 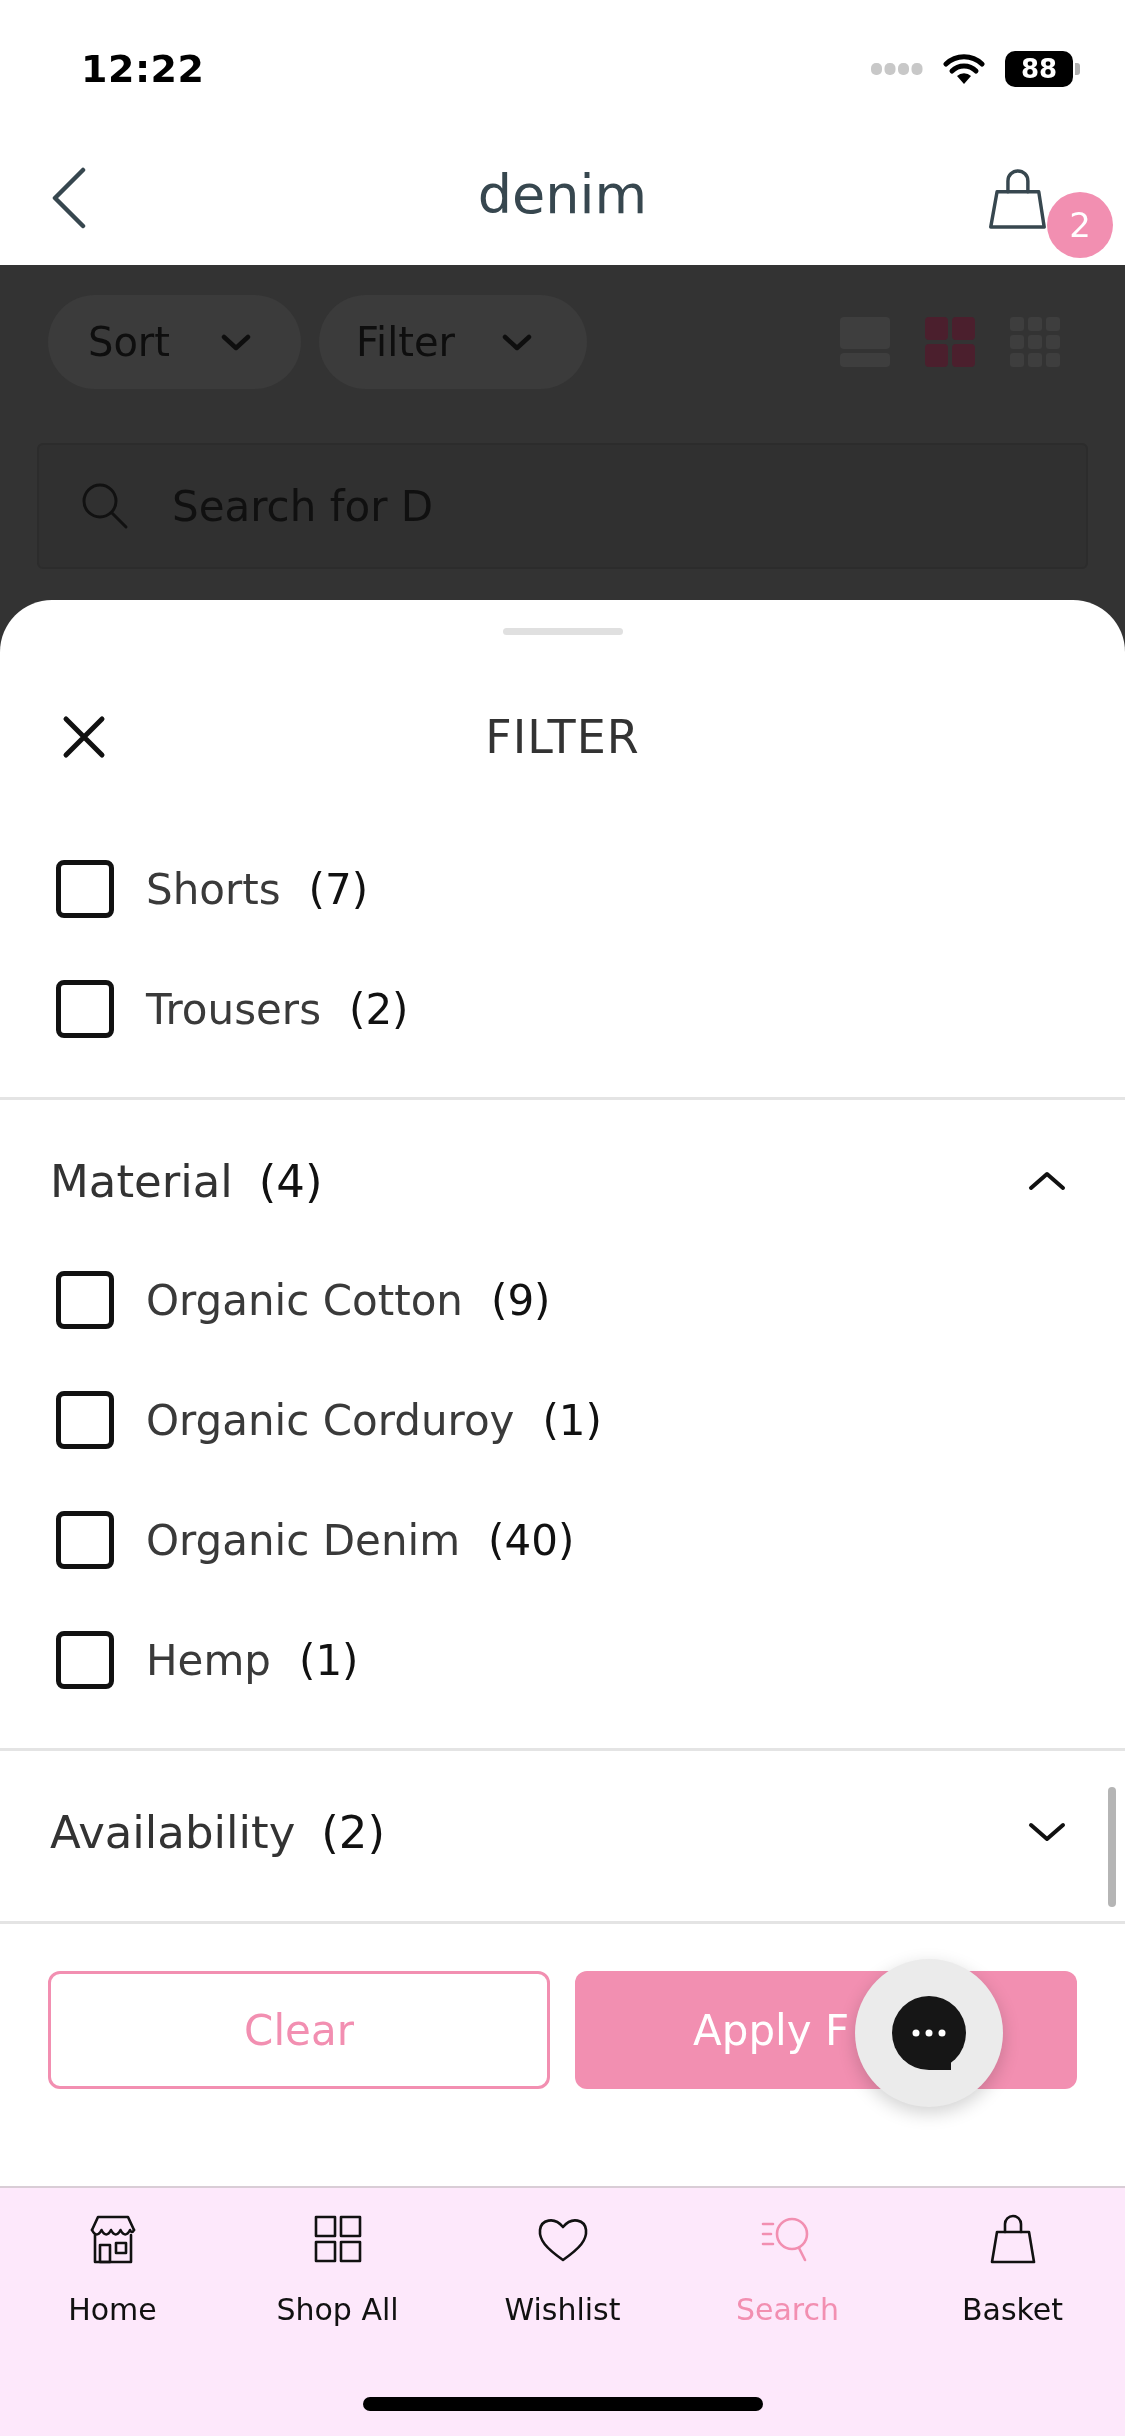 What do you see at coordinates (379, 1009) in the screenshot?
I see `option-count: (2)` at bounding box center [379, 1009].